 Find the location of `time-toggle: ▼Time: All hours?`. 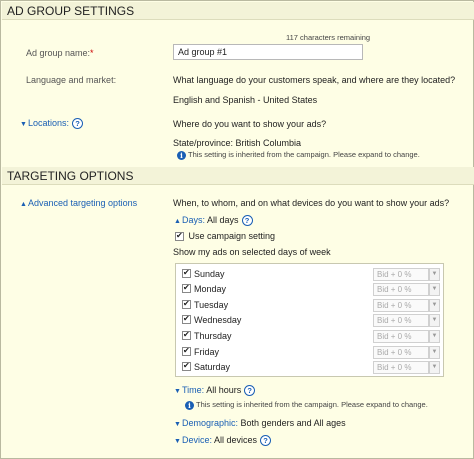

time-toggle: ▼Time: All hours? is located at coordinates (214, 391).